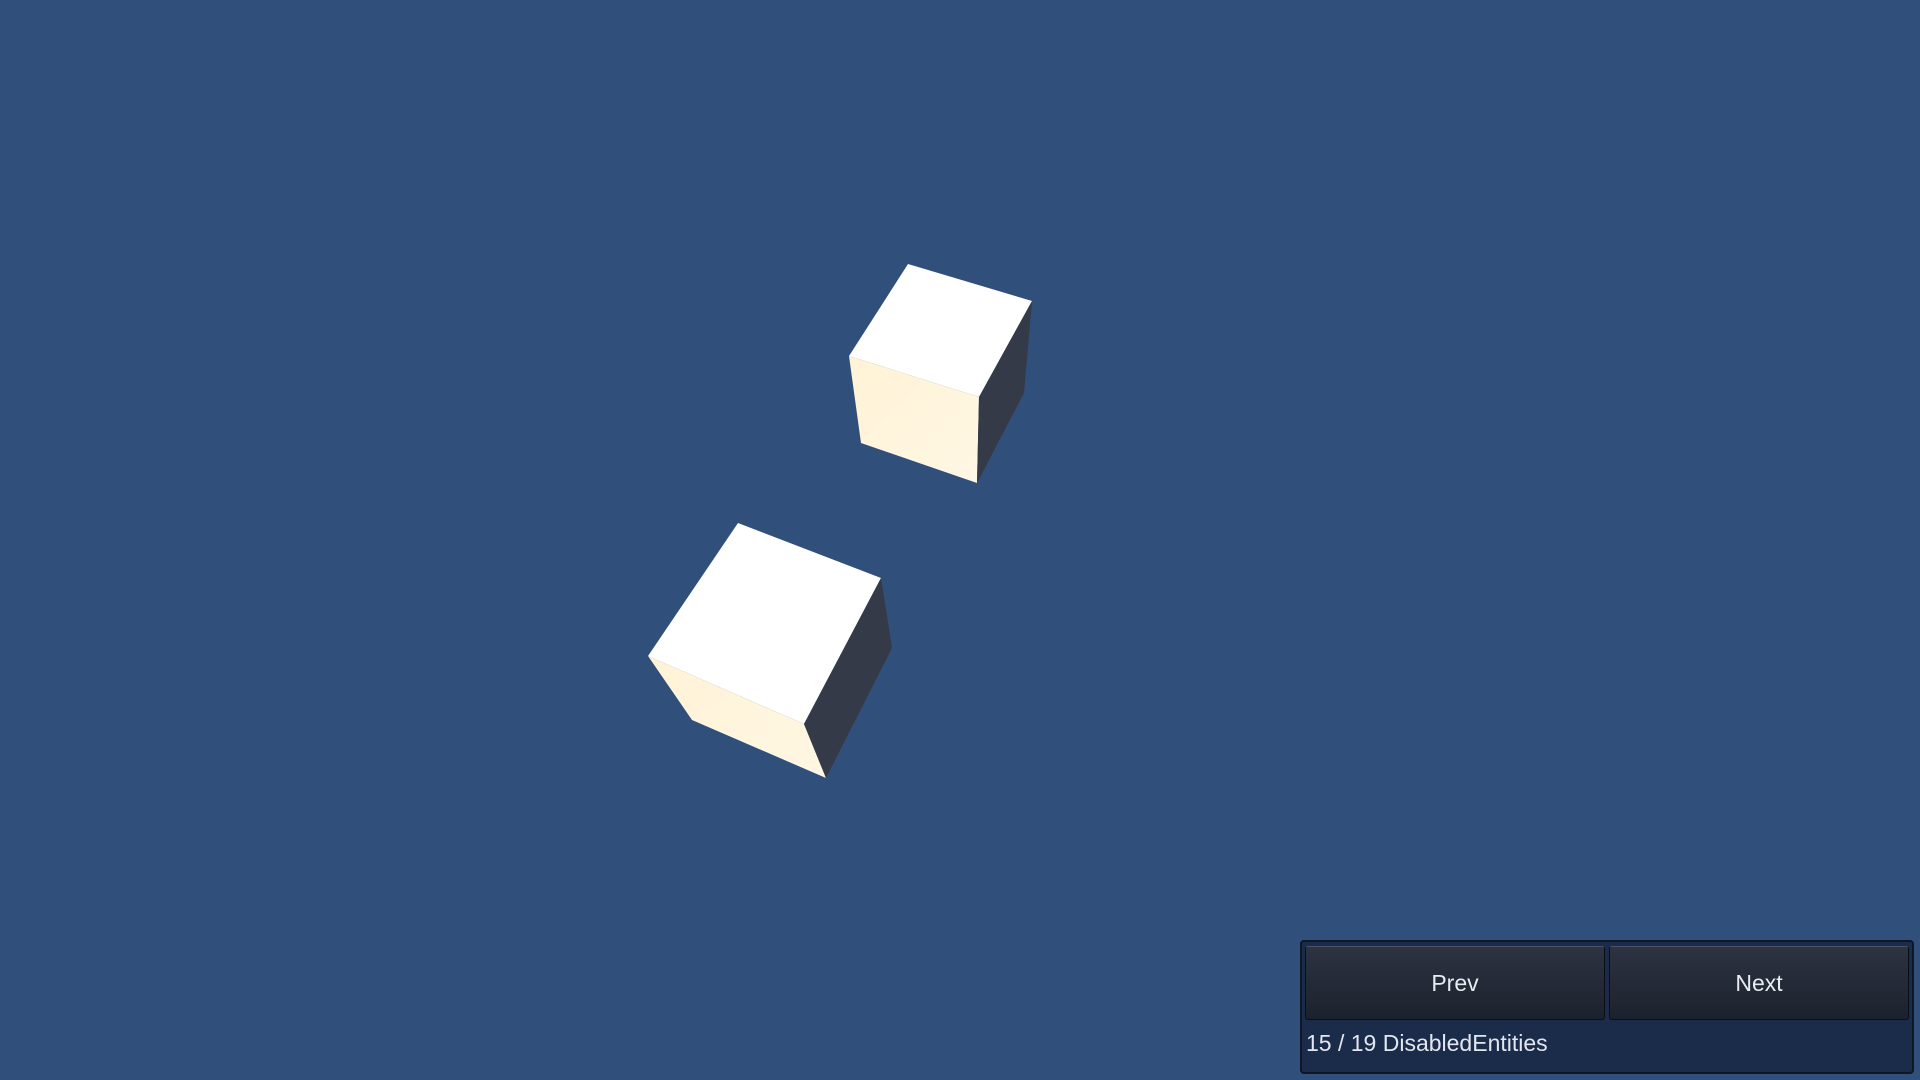 The image size is (1920, 1080). Describe the element at coordinates (1455, 983) in the screenshot. I see `prev-button: Prev` at that location.